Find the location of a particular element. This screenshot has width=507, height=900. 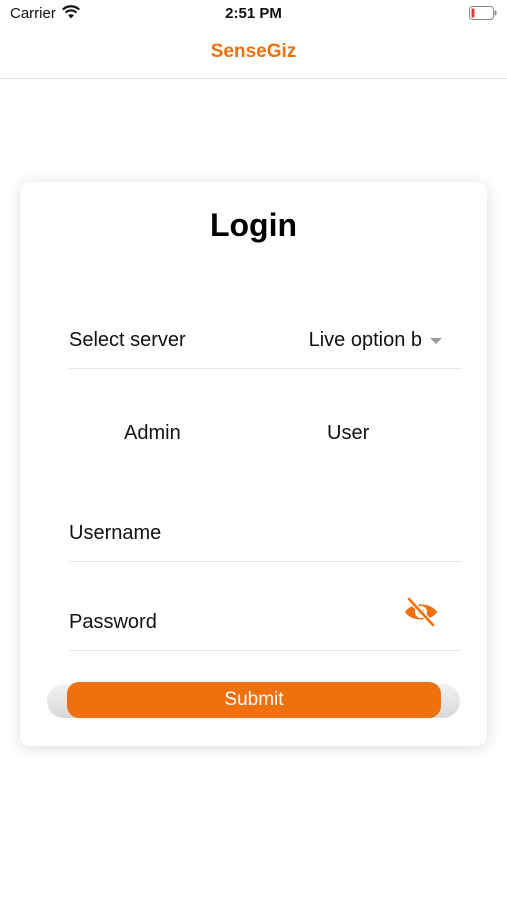

server-dropdown: Live option b is located at coordinates (375, 340).